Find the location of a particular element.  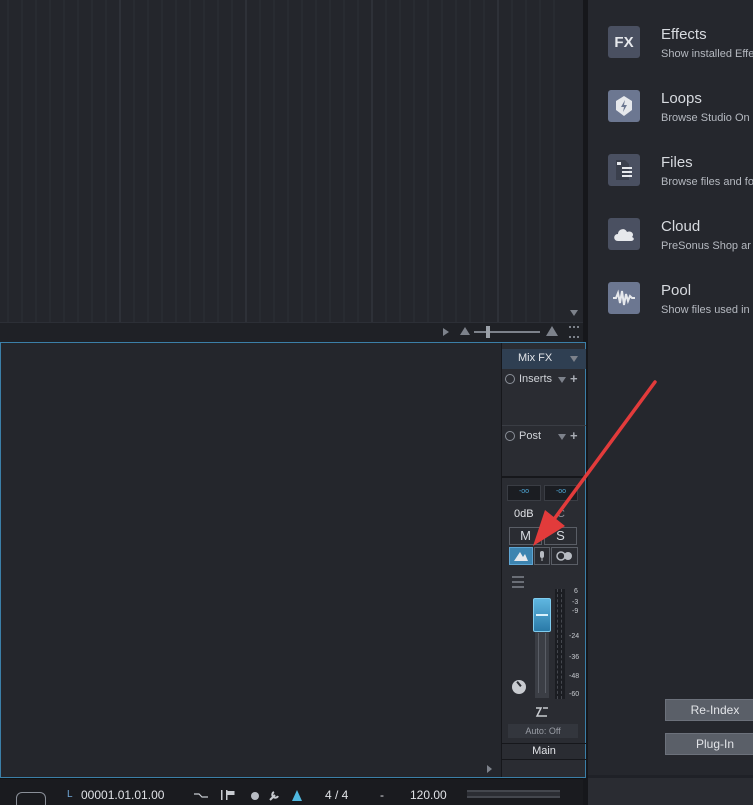

add-post-icon: + is located at coordinates (574, 435).